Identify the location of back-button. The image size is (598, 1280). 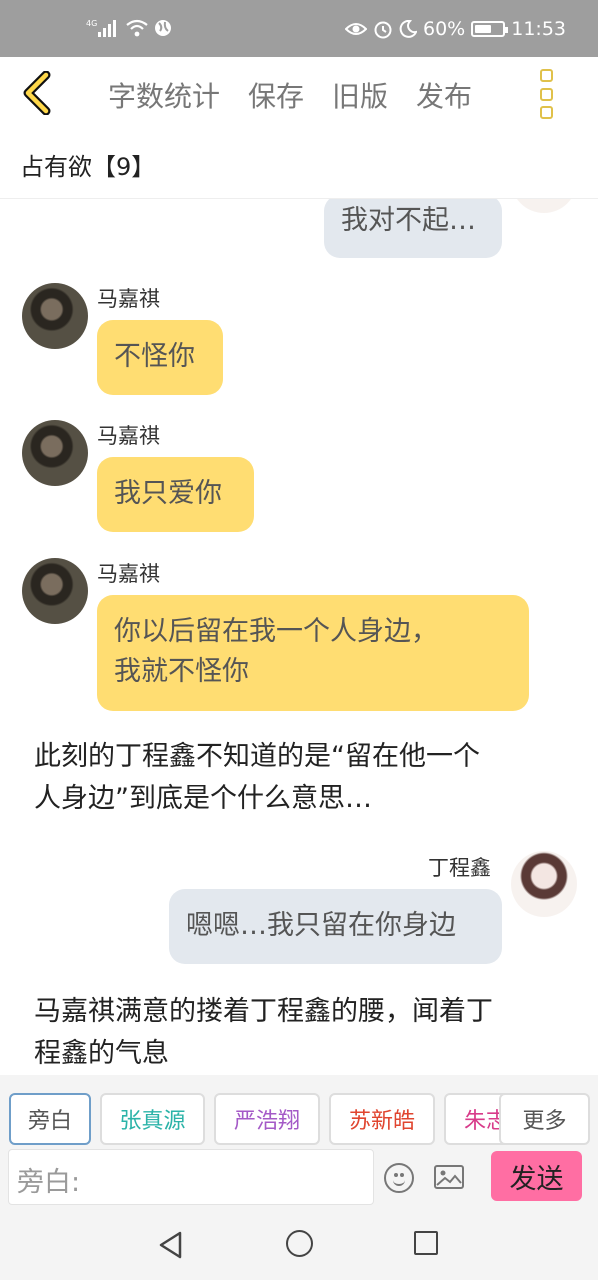
(40, 93).